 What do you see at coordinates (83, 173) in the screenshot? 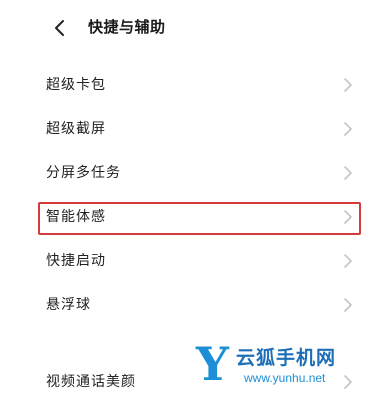
I see `list-item-label: 分屏多任务` at bounding box center [83, 173].